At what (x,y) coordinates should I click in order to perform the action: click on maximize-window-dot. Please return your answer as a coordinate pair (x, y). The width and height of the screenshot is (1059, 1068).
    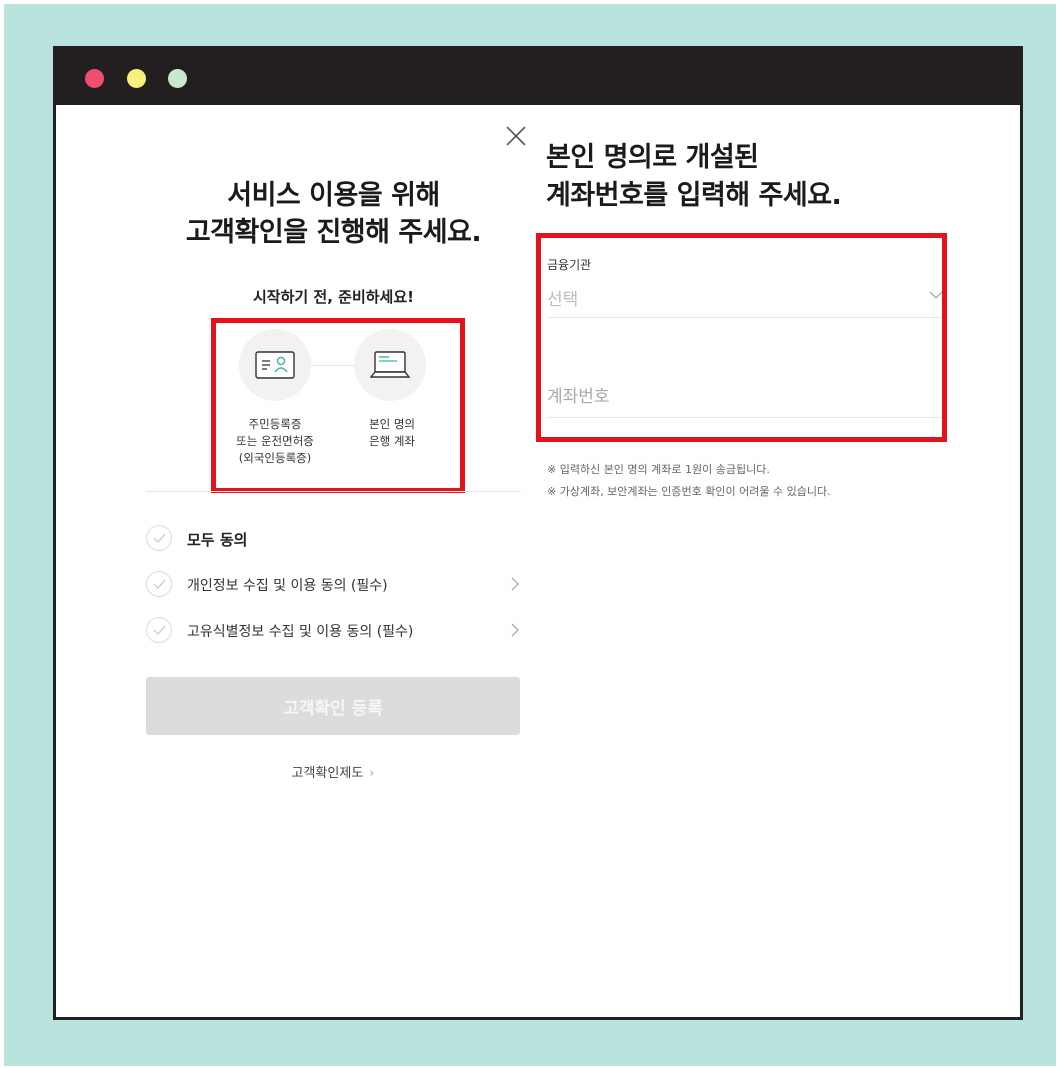
    Looking at the image, I should click on (177, 78).